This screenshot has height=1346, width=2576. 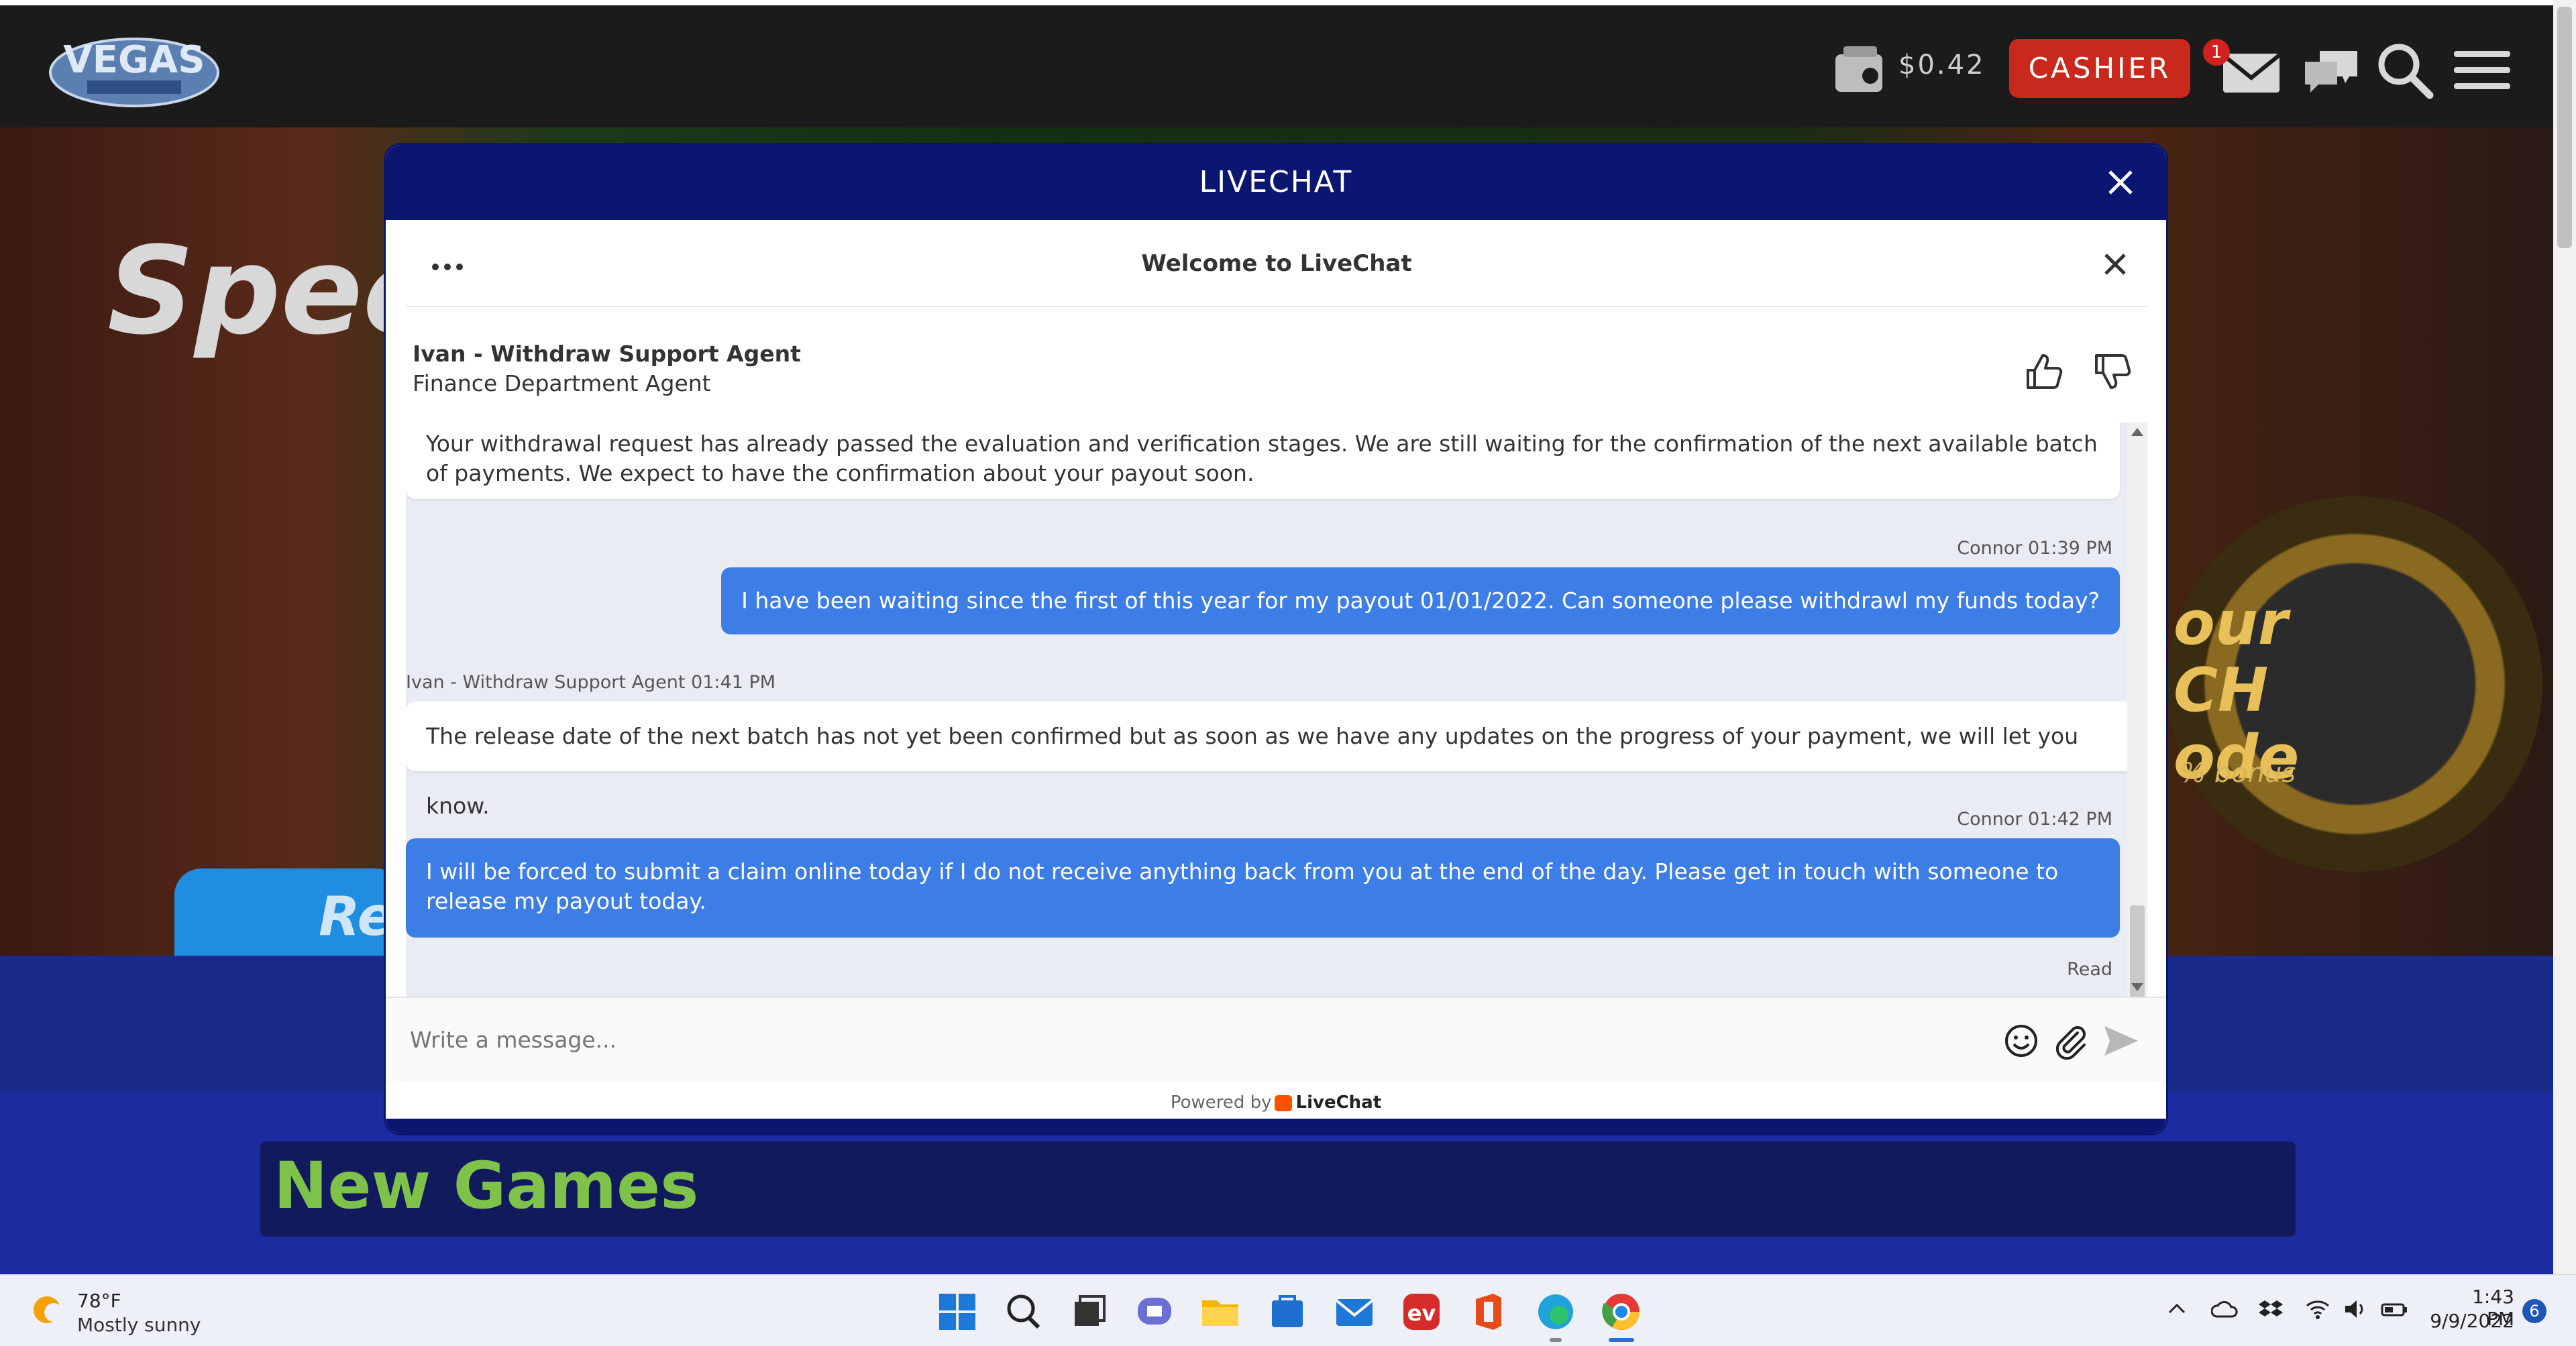 I want to click on dropbox-button, so click(x=2271, y=1312).